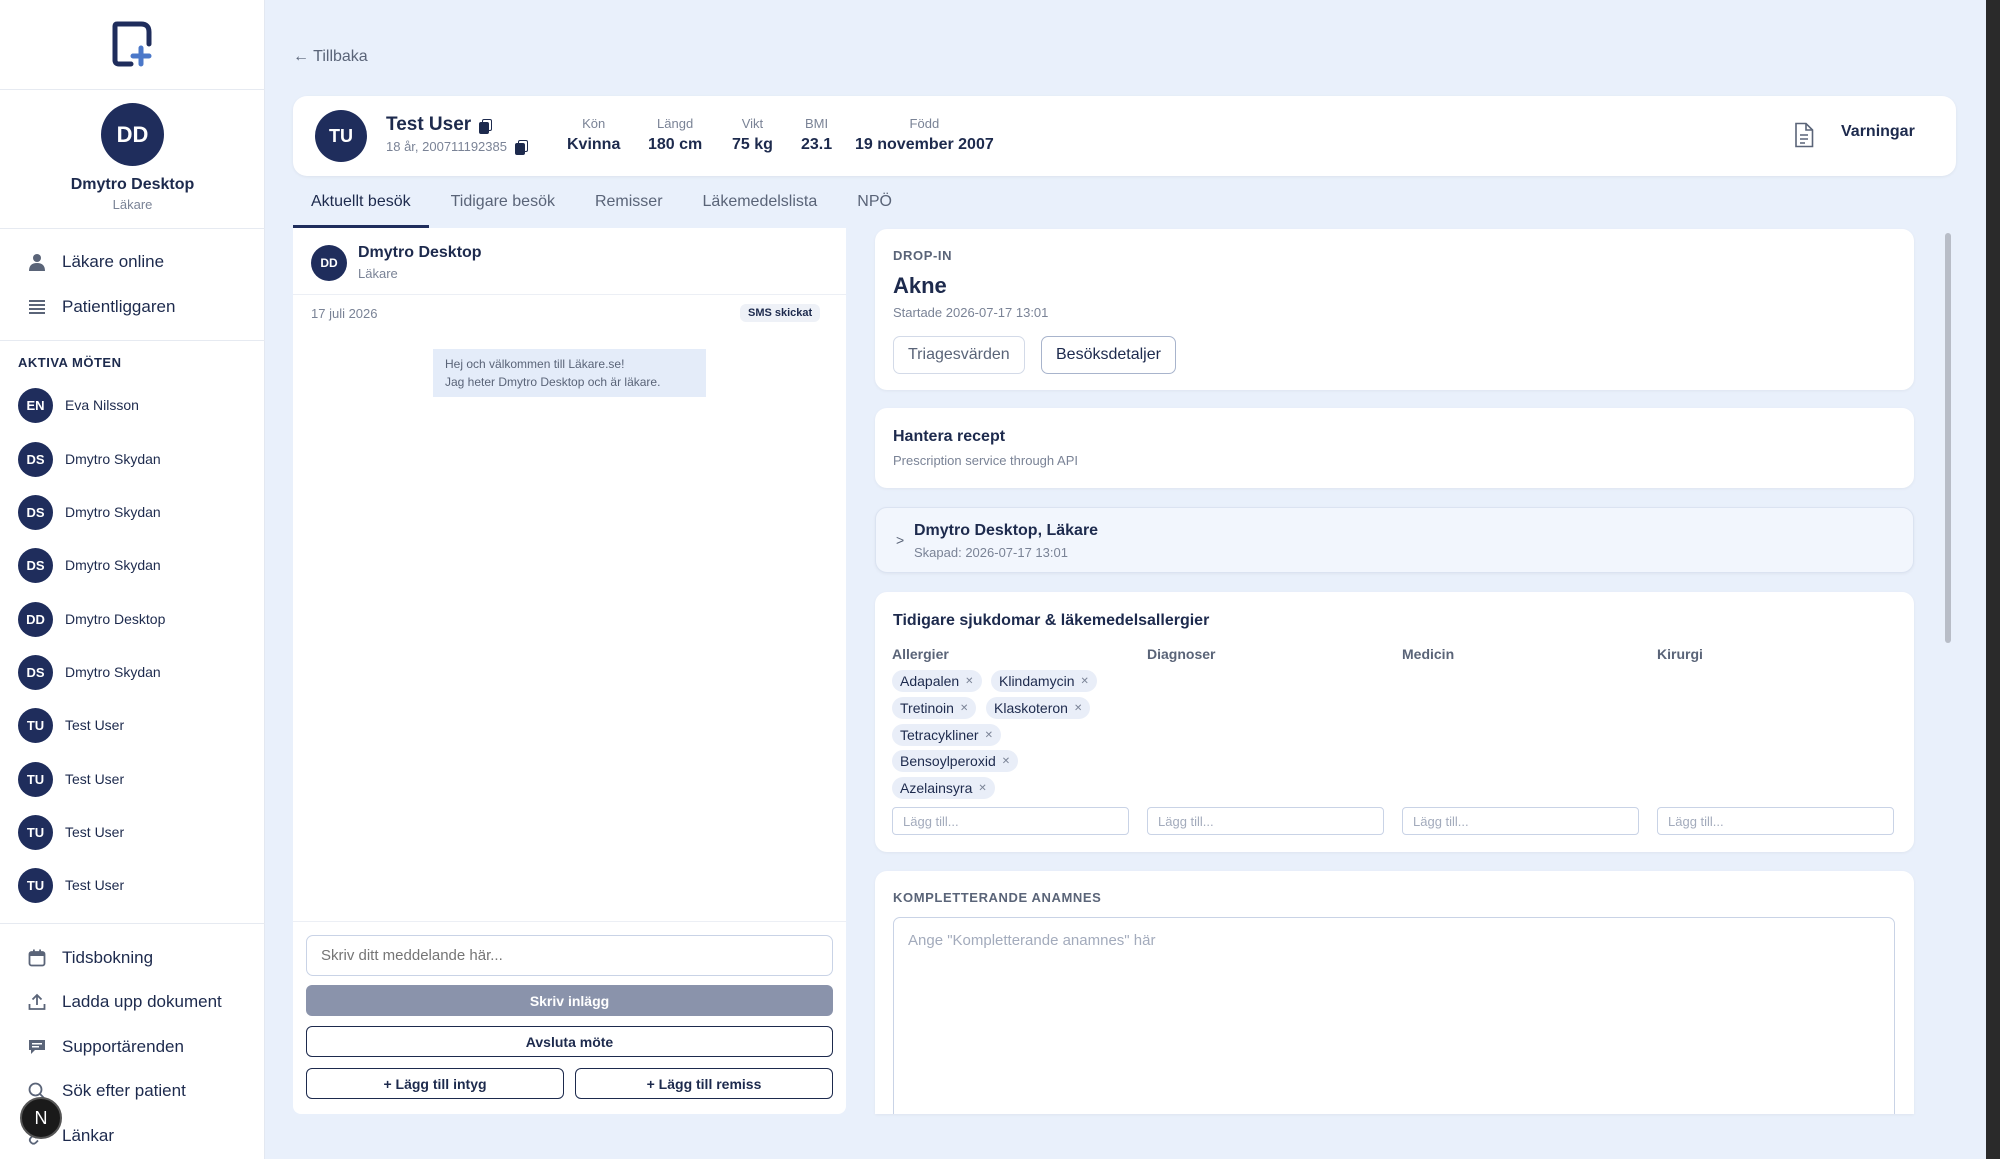 Image resolution: width=2000 pixels, height=1159 pixels. What do you see at coordinates (1804, 135) in the screenshot?
I see `document-icon` at bounding box center [1804, 135].